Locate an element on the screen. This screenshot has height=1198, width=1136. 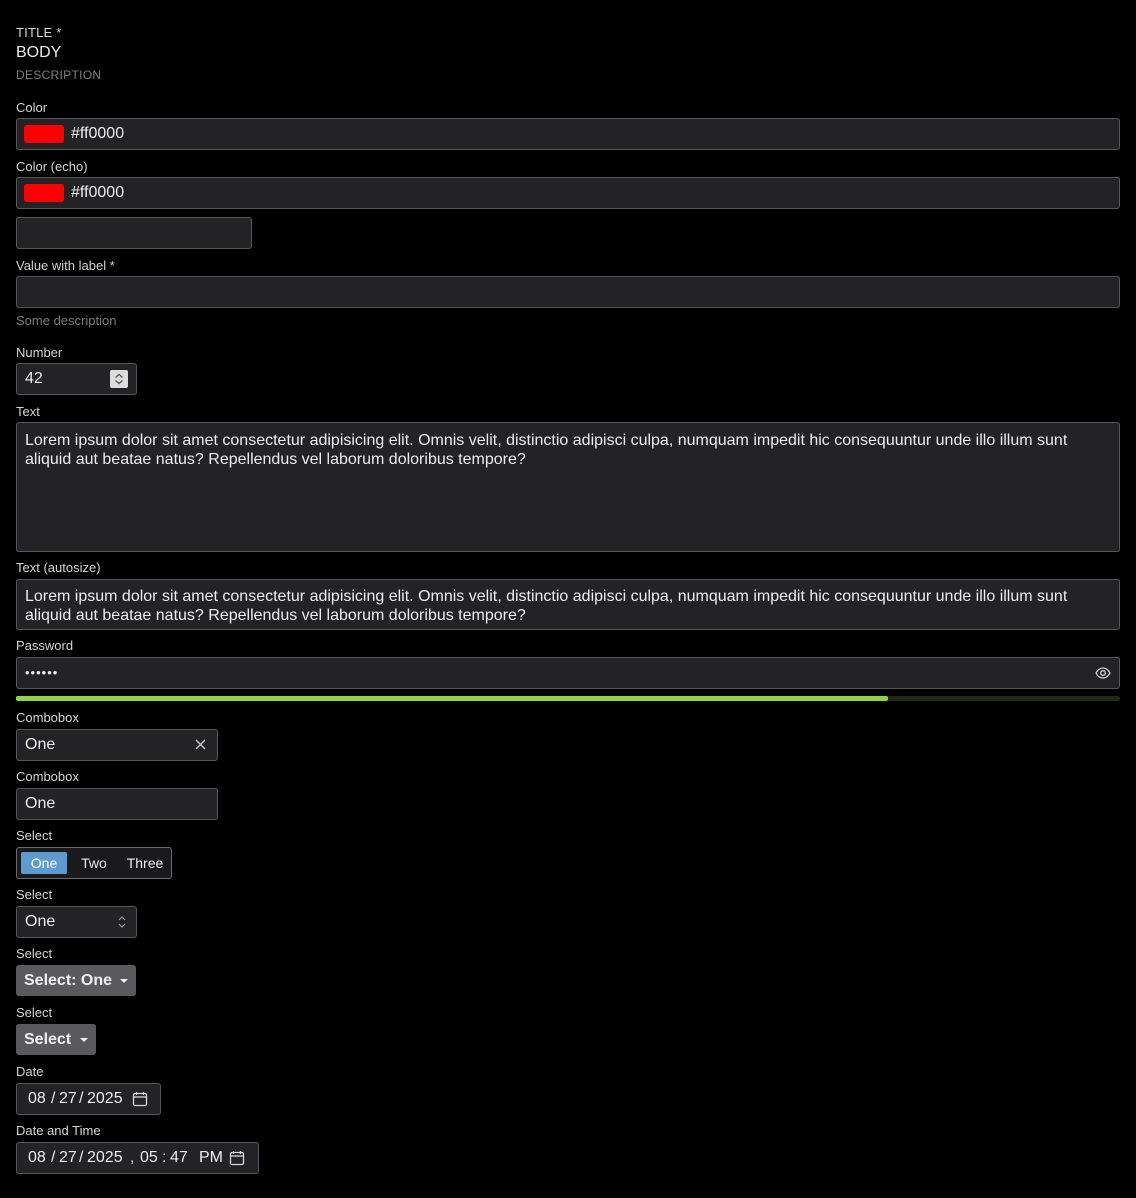
datetime-minute: 47 is located at coordinates (179, 1158).